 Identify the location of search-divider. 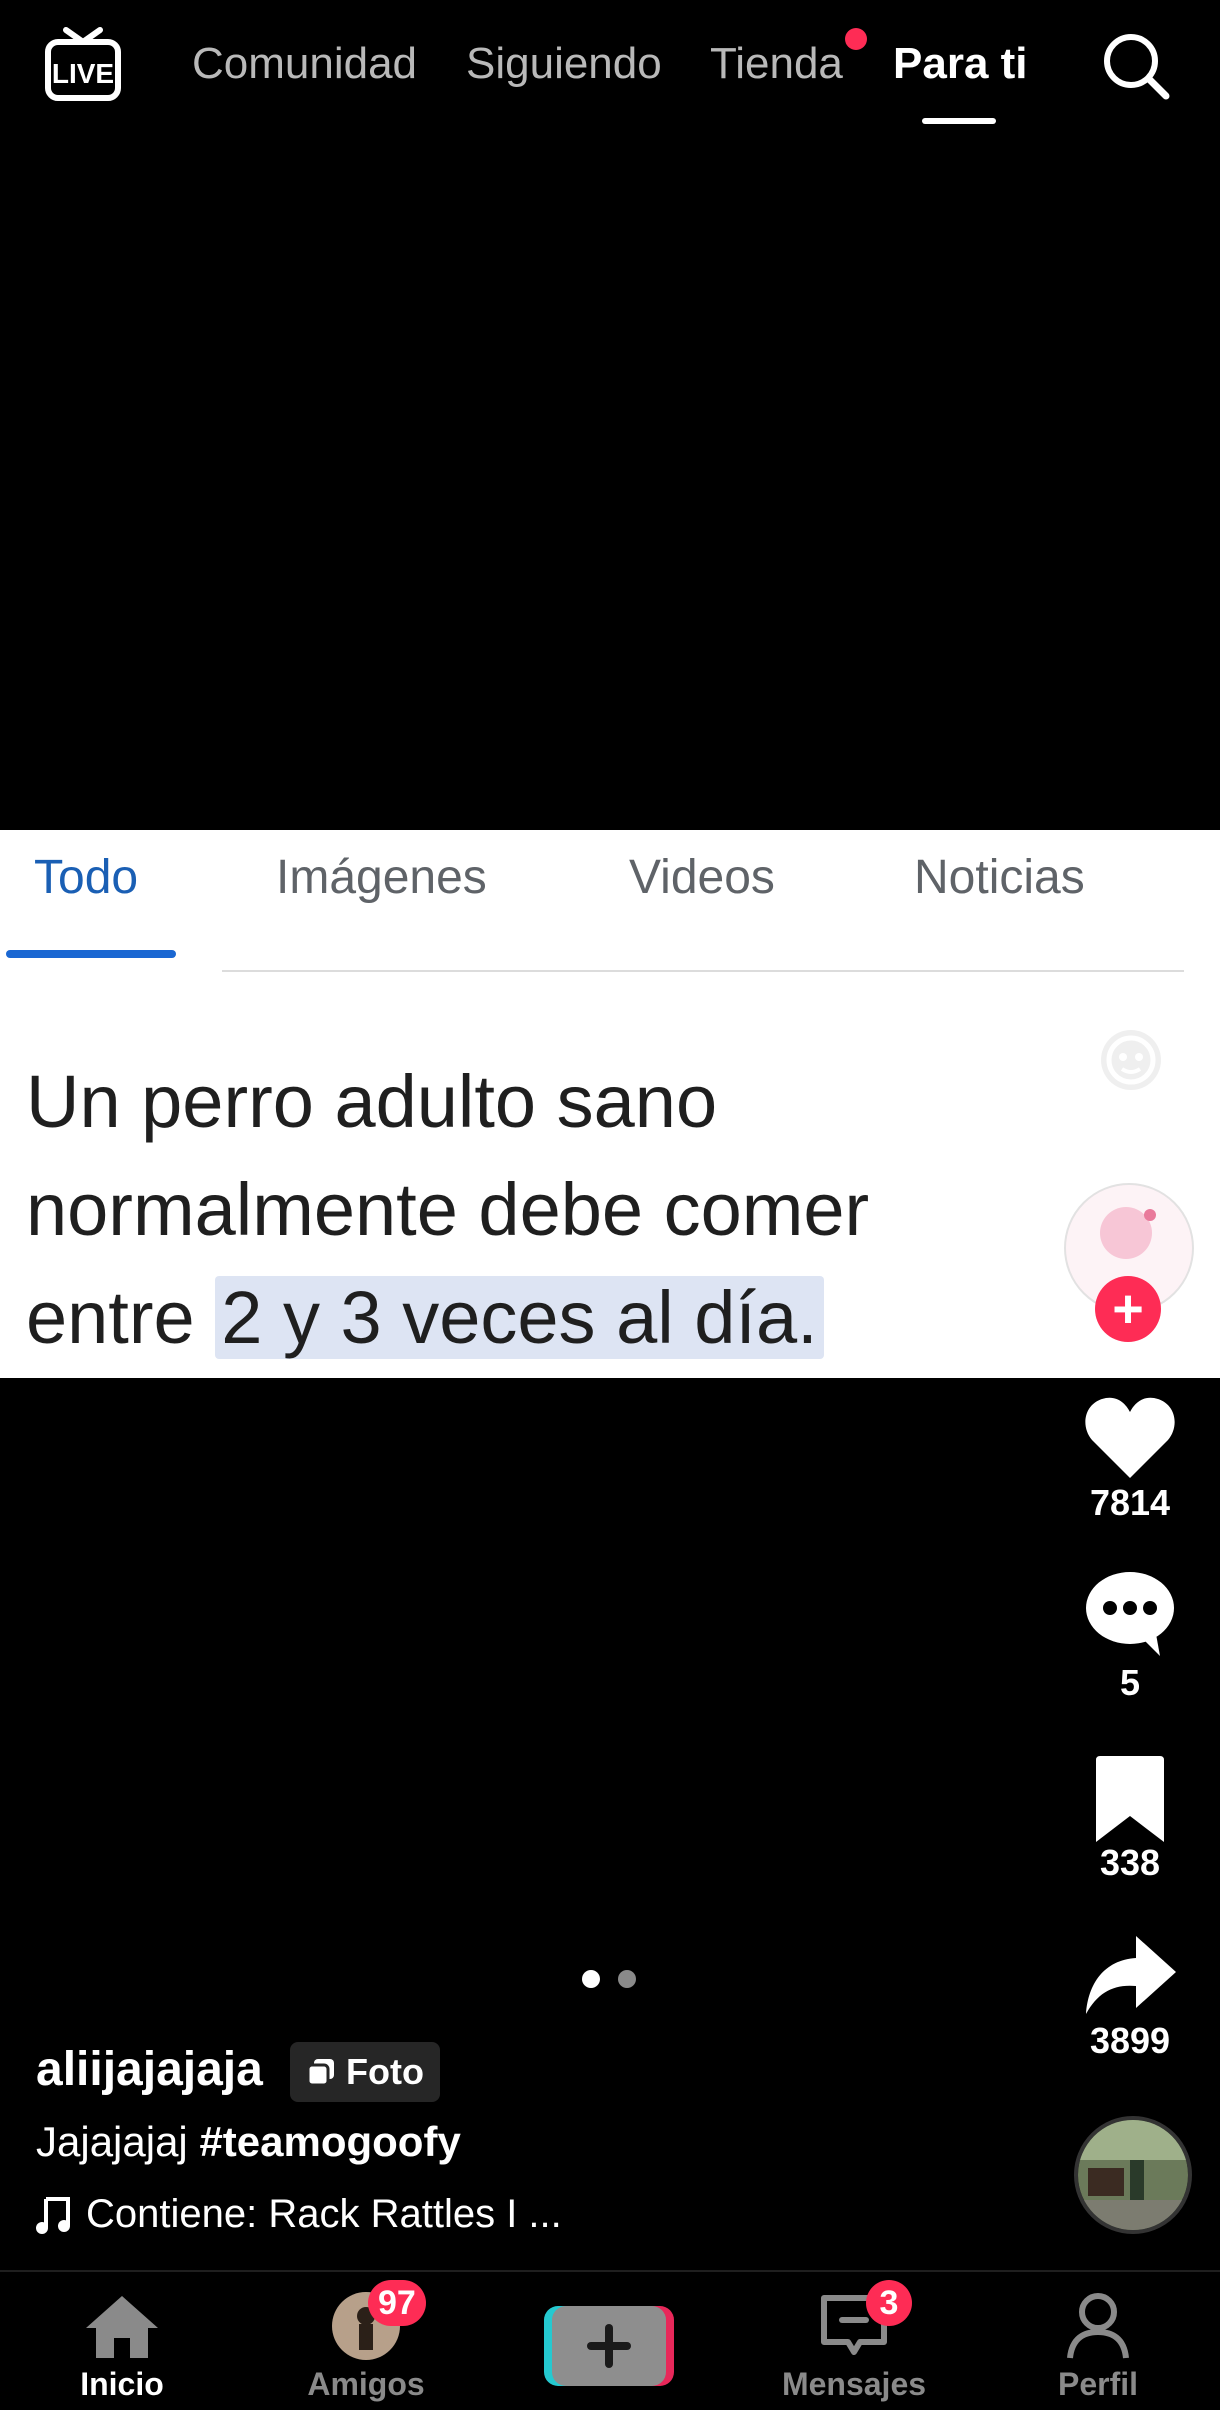
(703, 971).